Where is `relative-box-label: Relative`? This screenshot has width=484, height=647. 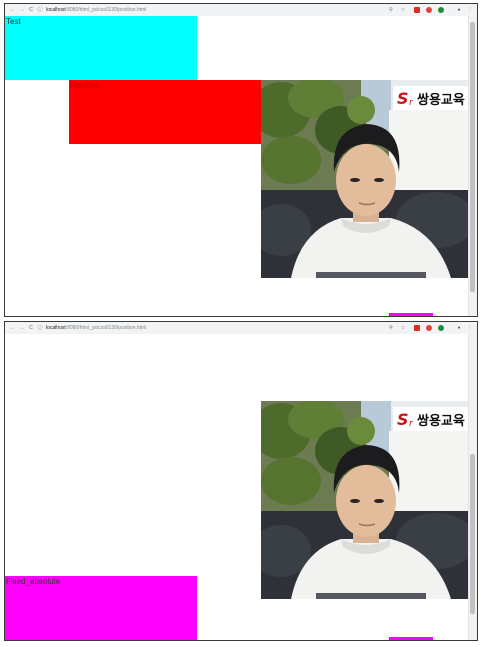 relative-box-label: Relative is located at coordinates (84, 85).